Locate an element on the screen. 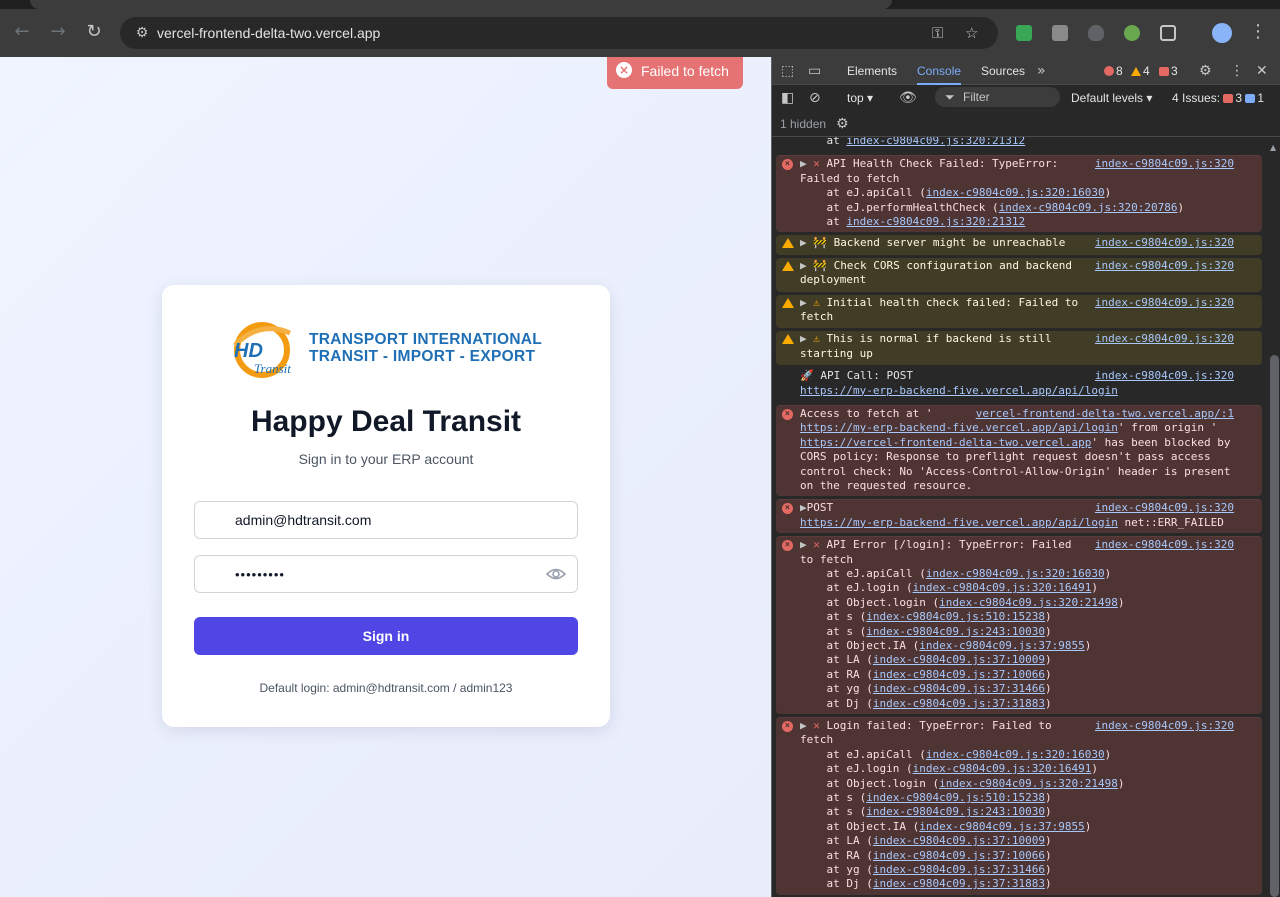 Image resolution: width=1280 pixels, height=897 pixels. scroll-up-icon: ▲ is located at coordinates (1273, 147).